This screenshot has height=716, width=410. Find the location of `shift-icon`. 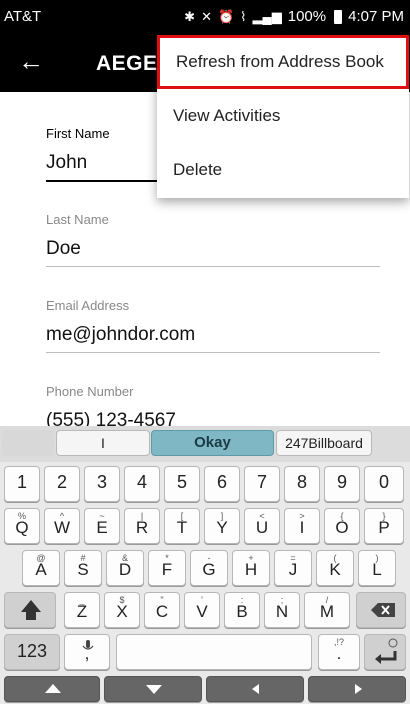

shift-icon is located at coordinates (31, 610).